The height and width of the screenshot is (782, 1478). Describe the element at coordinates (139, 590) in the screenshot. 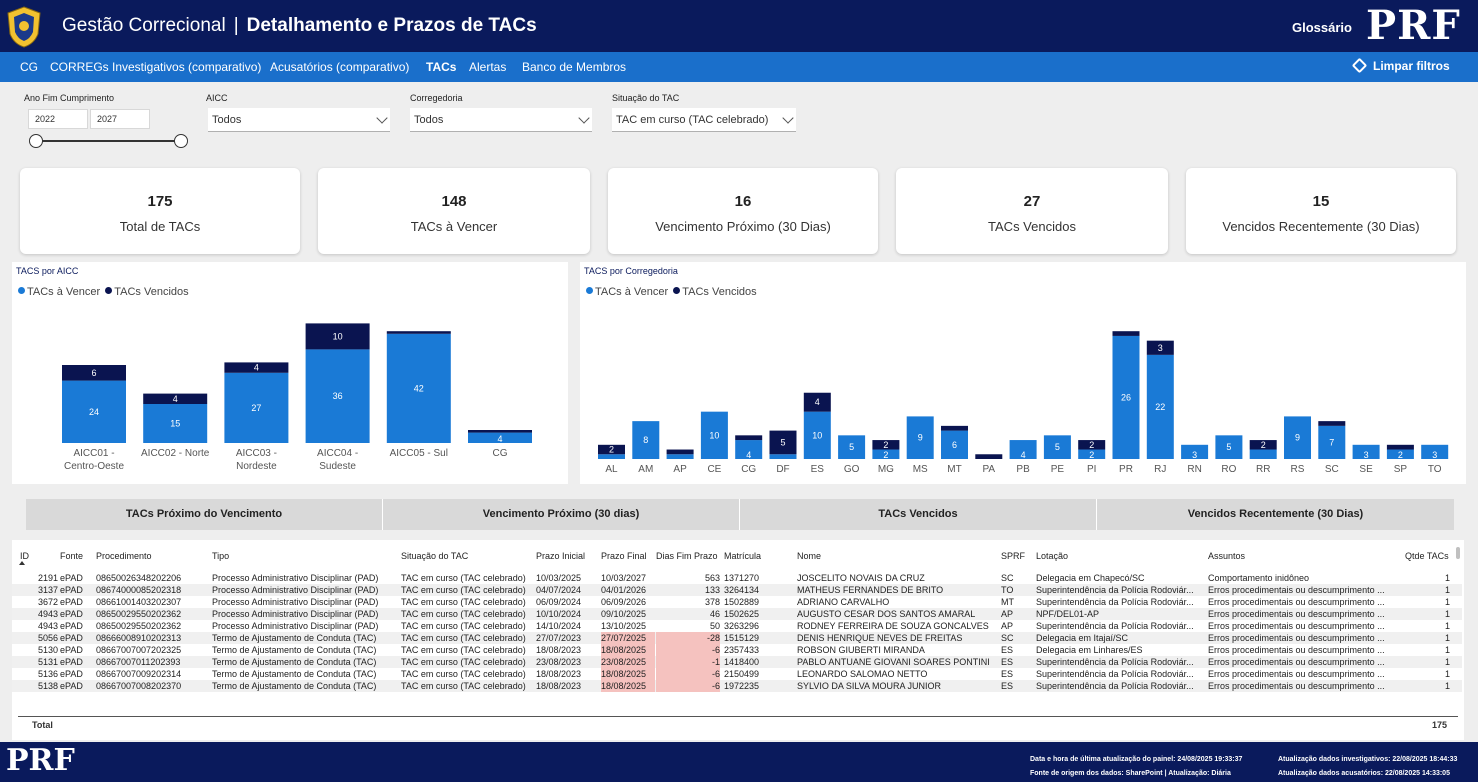

I see `table-cell: 08674000085202318` at that location.